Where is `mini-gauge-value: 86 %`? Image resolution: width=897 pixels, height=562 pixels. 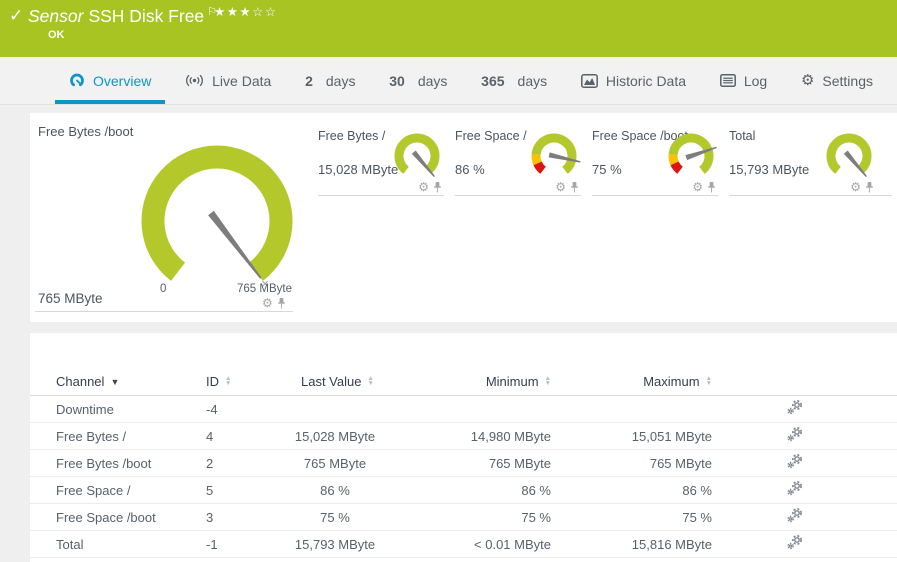
mini-gauge-value: 86 % is located at coordinates (470, 169).